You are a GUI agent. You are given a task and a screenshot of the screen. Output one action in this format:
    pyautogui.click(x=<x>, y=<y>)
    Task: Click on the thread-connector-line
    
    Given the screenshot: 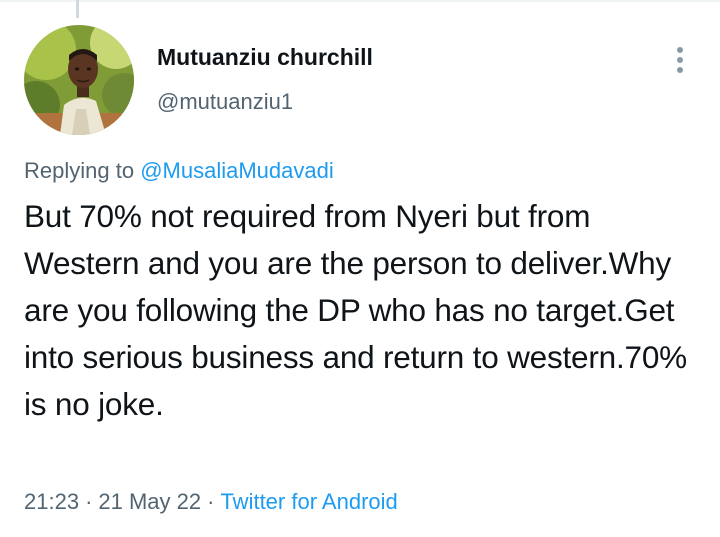 What is the action you would take?
    pyautogui.click(x=77, y=9)
    